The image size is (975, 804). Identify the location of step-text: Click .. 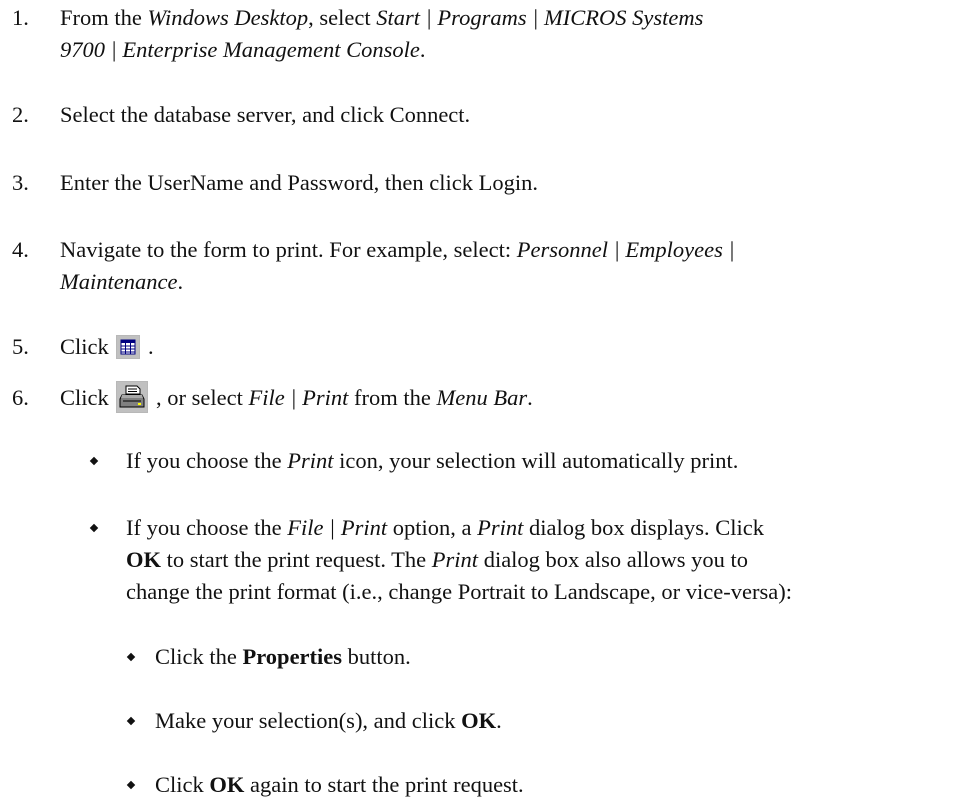
(107, 346).